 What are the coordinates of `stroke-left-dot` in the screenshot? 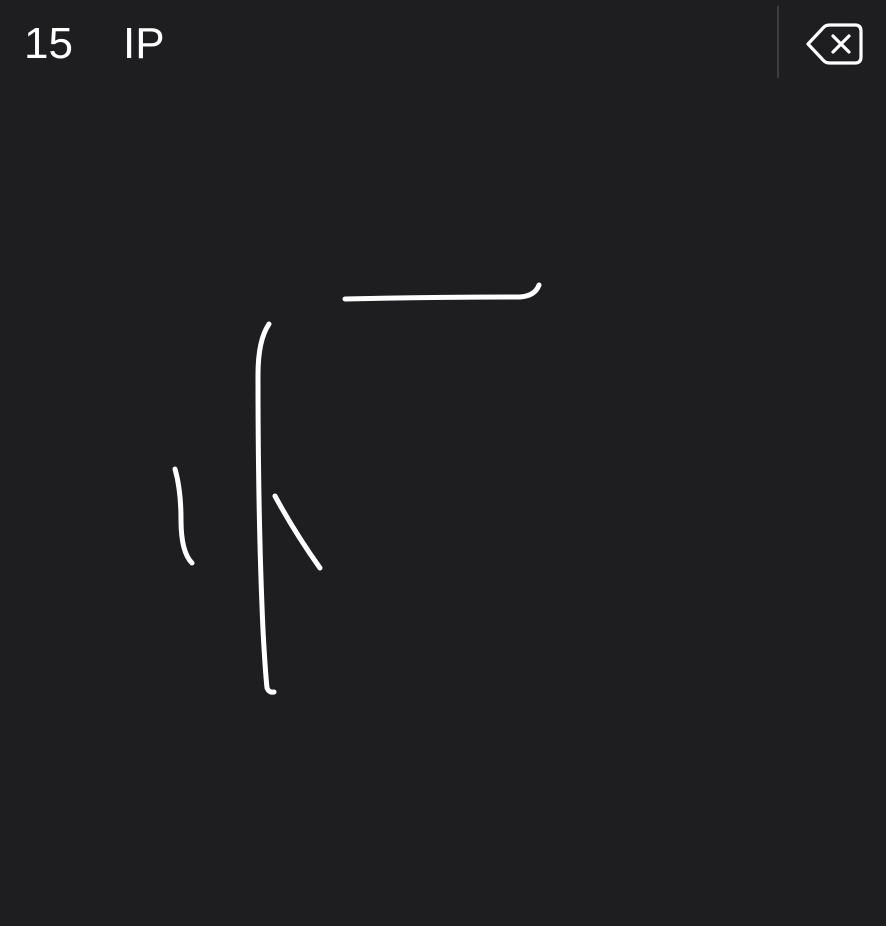 It's located at (183, 516).